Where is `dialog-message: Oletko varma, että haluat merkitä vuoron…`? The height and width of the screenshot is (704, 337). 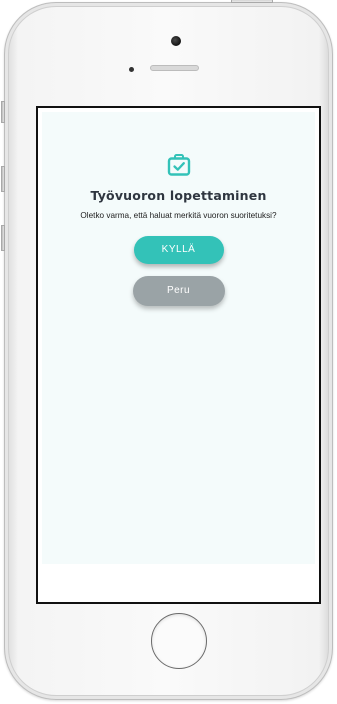 dialog-message: Oletko varma, että haluat merkitä vuoron… is located at coordinates (178, 215).